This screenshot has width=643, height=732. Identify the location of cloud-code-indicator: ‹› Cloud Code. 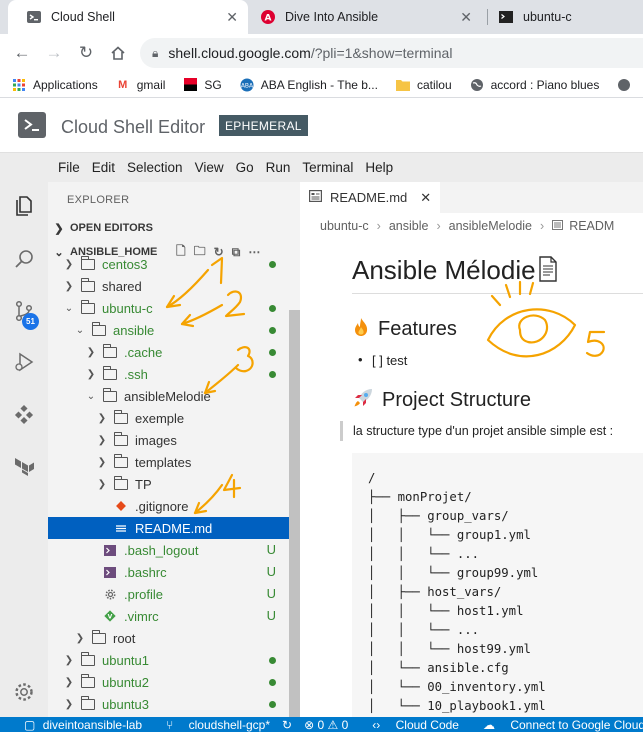
(409, 725).